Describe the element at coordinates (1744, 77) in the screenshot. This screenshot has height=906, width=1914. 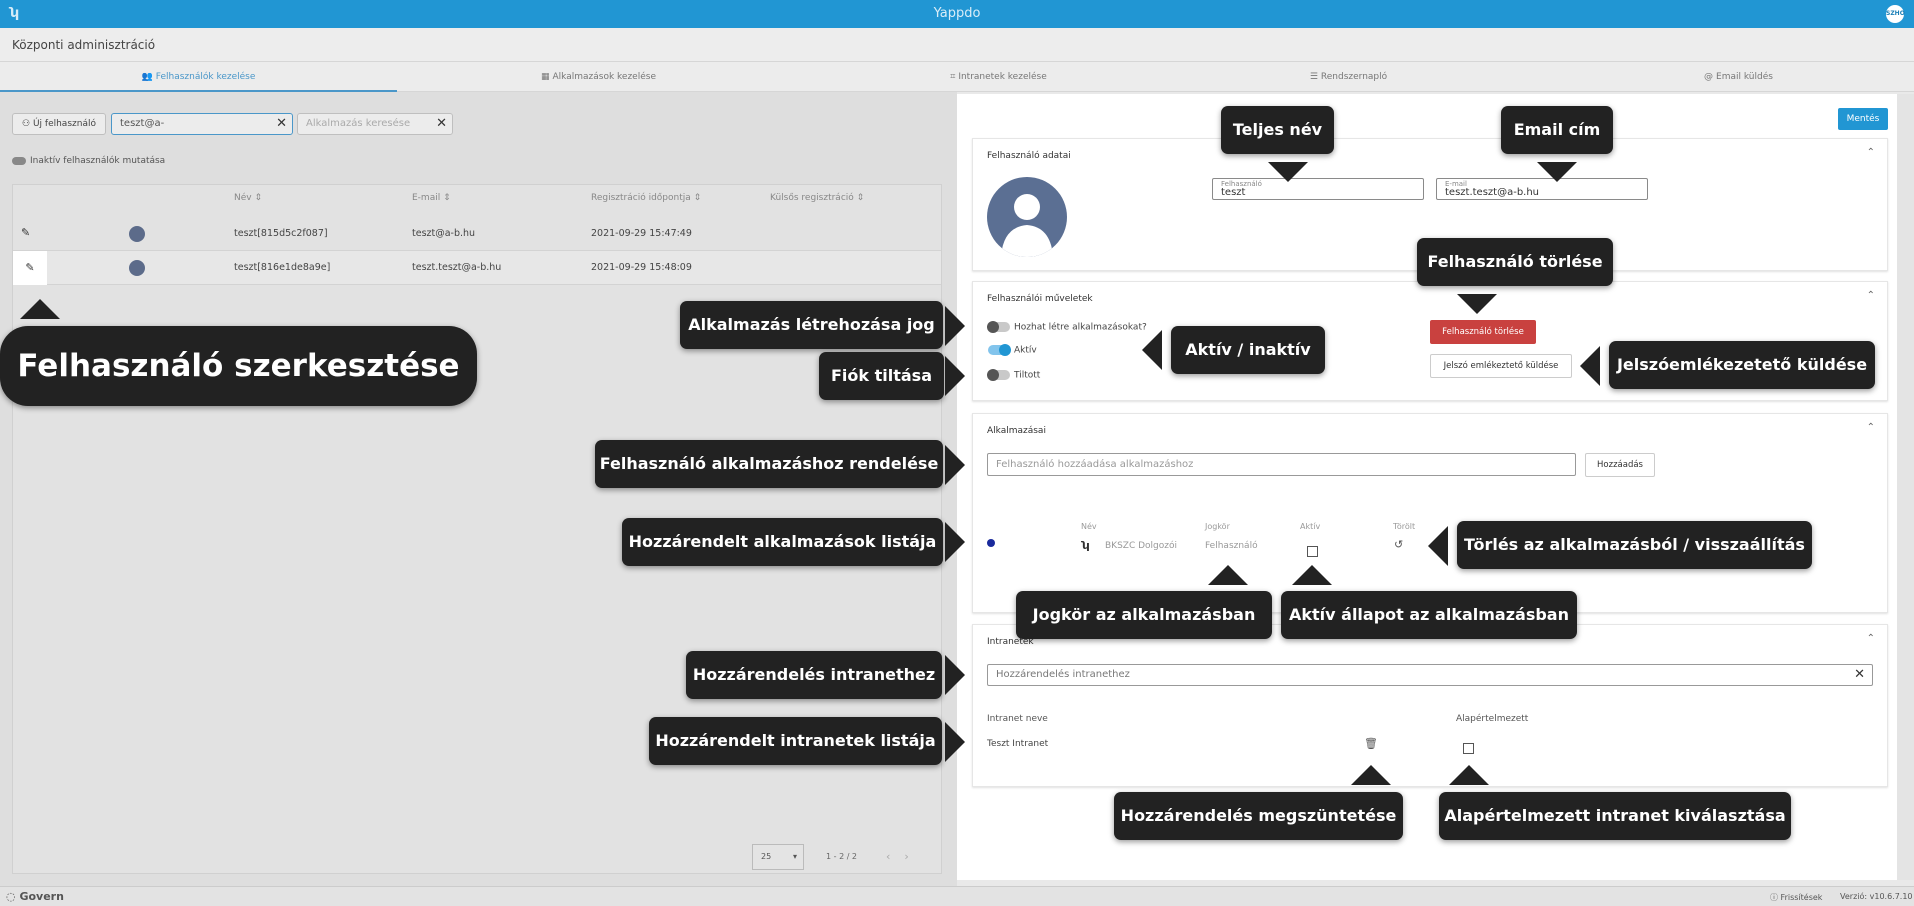
I see `tab-email-label: Email küldés` at that location.